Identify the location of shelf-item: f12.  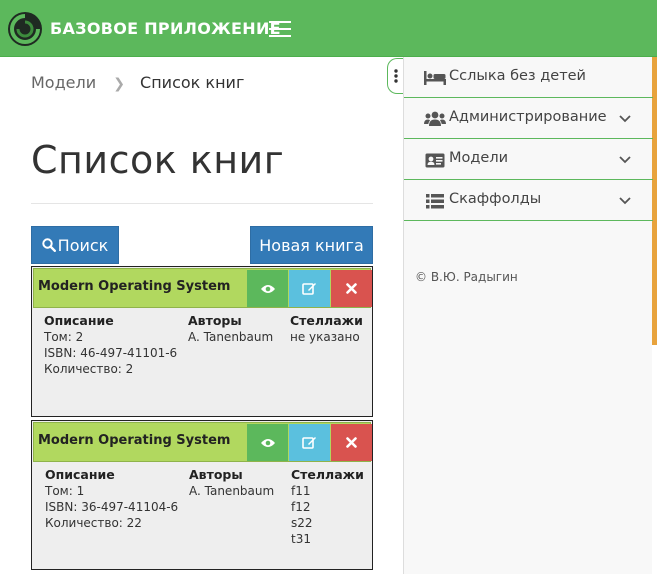
(301, 507).